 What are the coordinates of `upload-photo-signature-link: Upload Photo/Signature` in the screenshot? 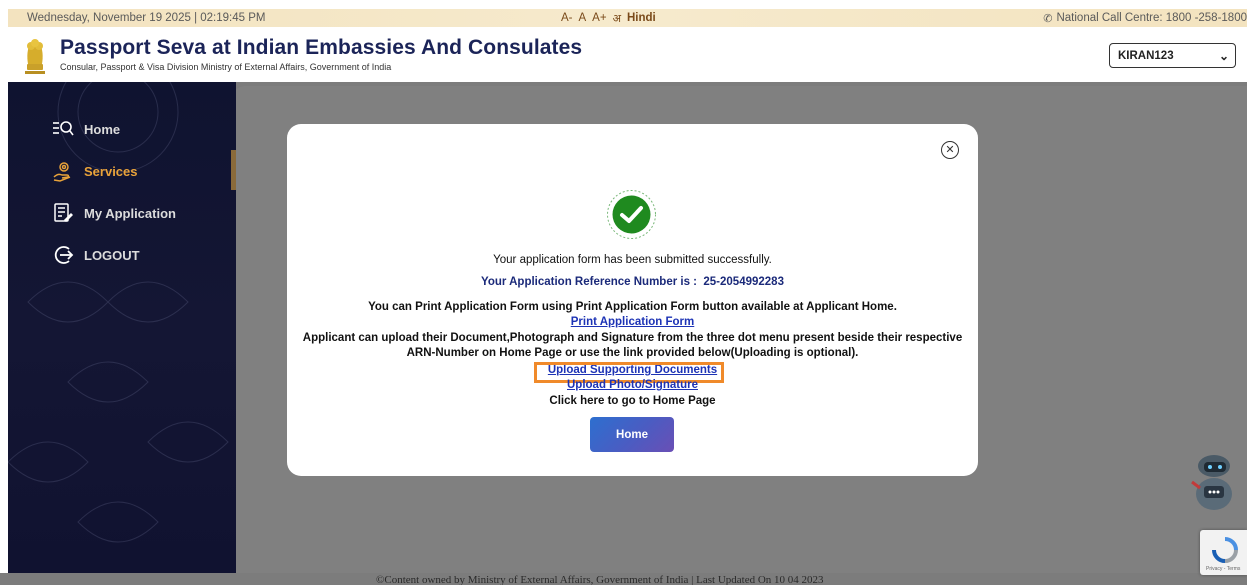 It's located at (632, 385).